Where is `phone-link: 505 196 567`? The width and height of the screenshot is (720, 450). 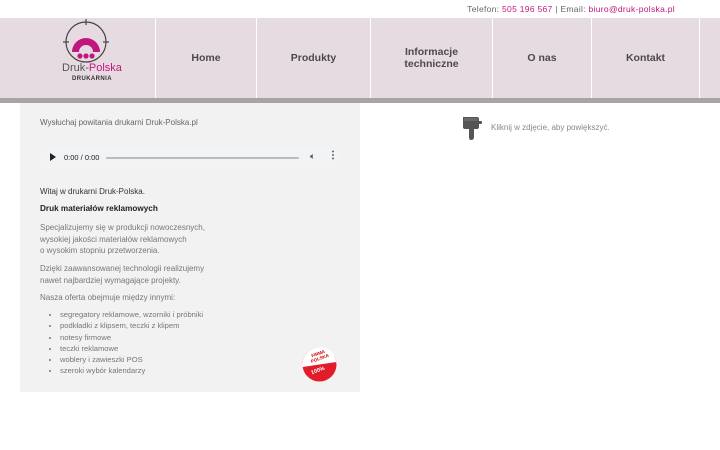 phone-link: 505 196 567 is located at coordinates (527, 9).